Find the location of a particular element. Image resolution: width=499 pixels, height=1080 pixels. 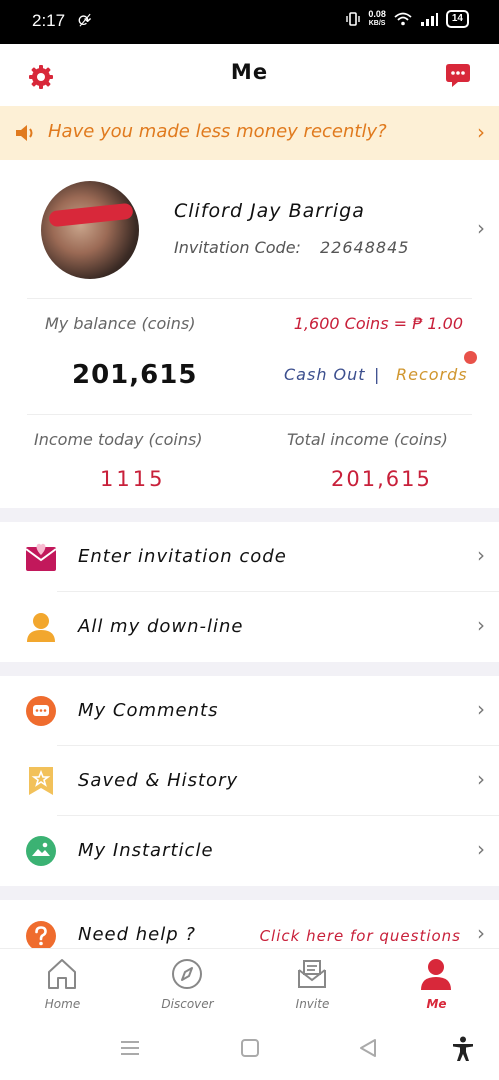

earnings-banner: Have you made less money recently? › is located at coordinates (249, 133).